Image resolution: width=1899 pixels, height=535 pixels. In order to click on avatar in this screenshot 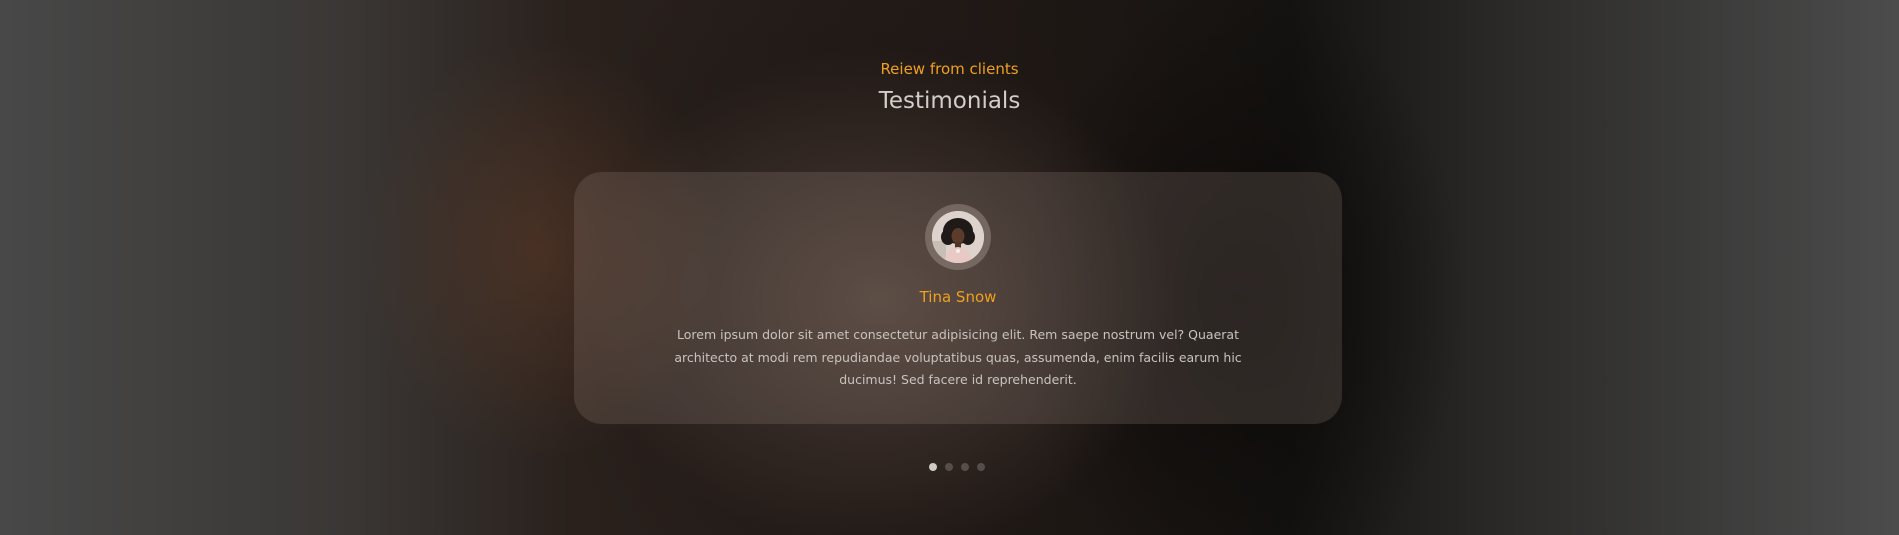, I will do `click(958, 237)`.